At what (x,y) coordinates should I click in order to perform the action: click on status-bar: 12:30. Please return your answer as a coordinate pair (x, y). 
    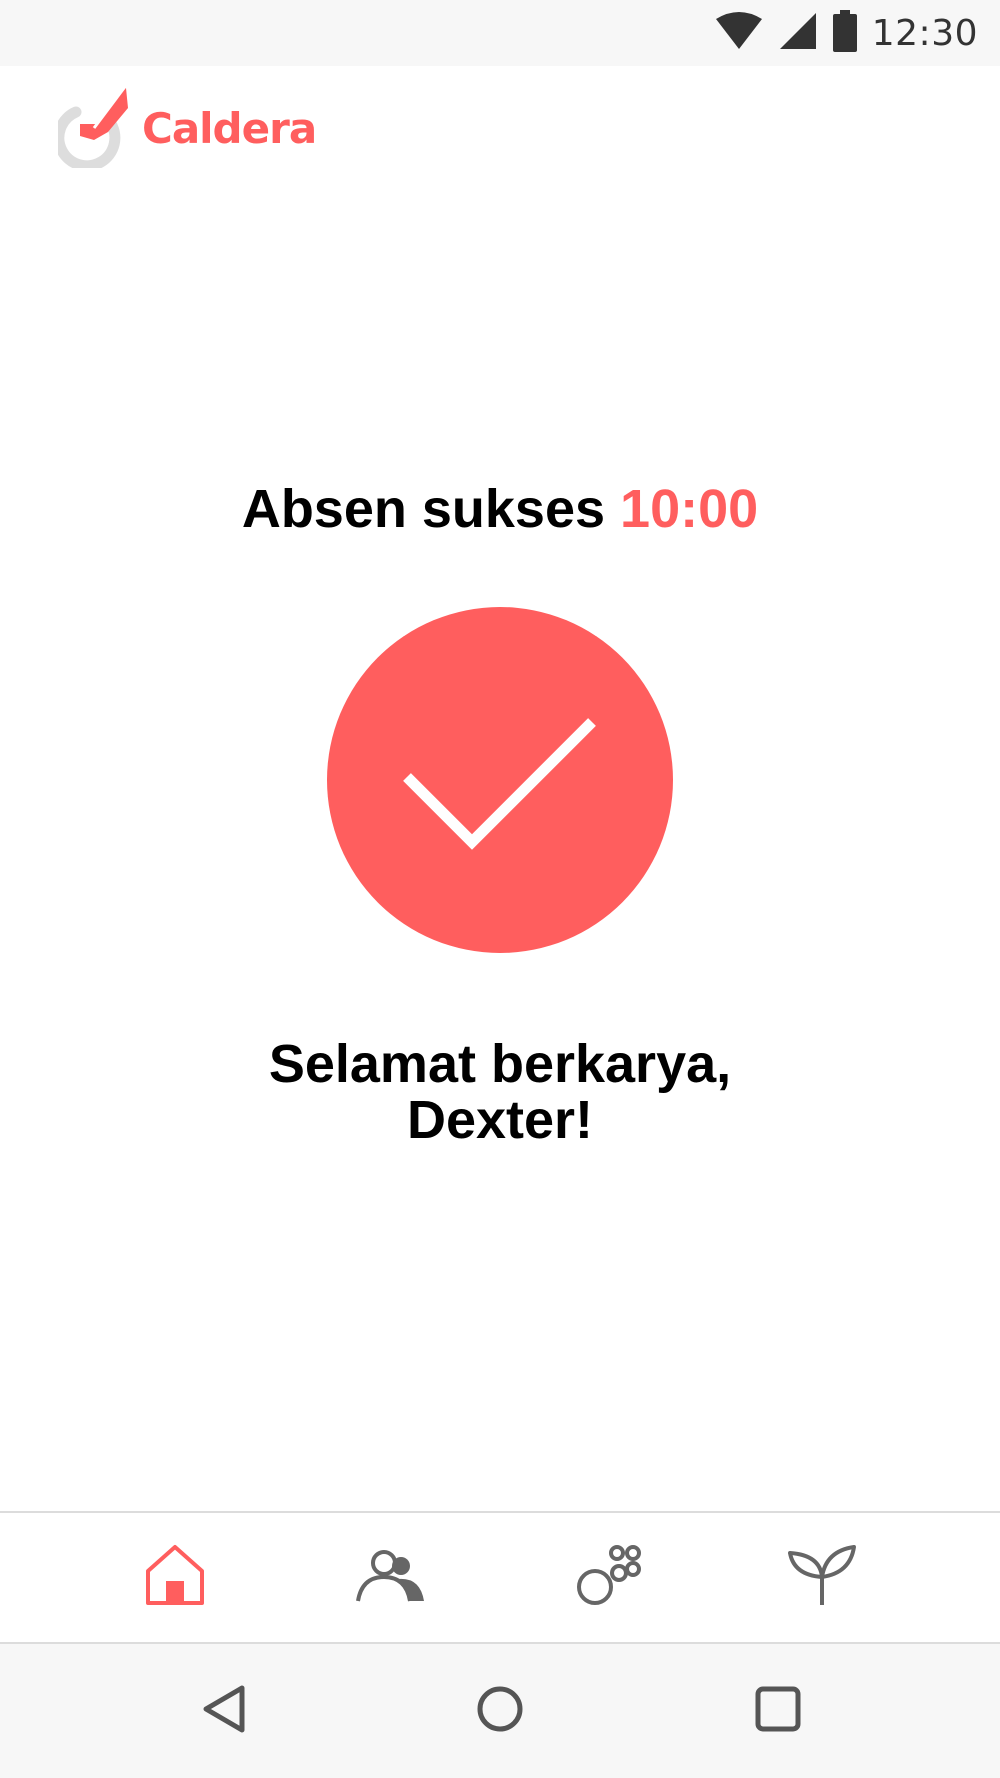
    Looking at the image, I should click on (500, 33).